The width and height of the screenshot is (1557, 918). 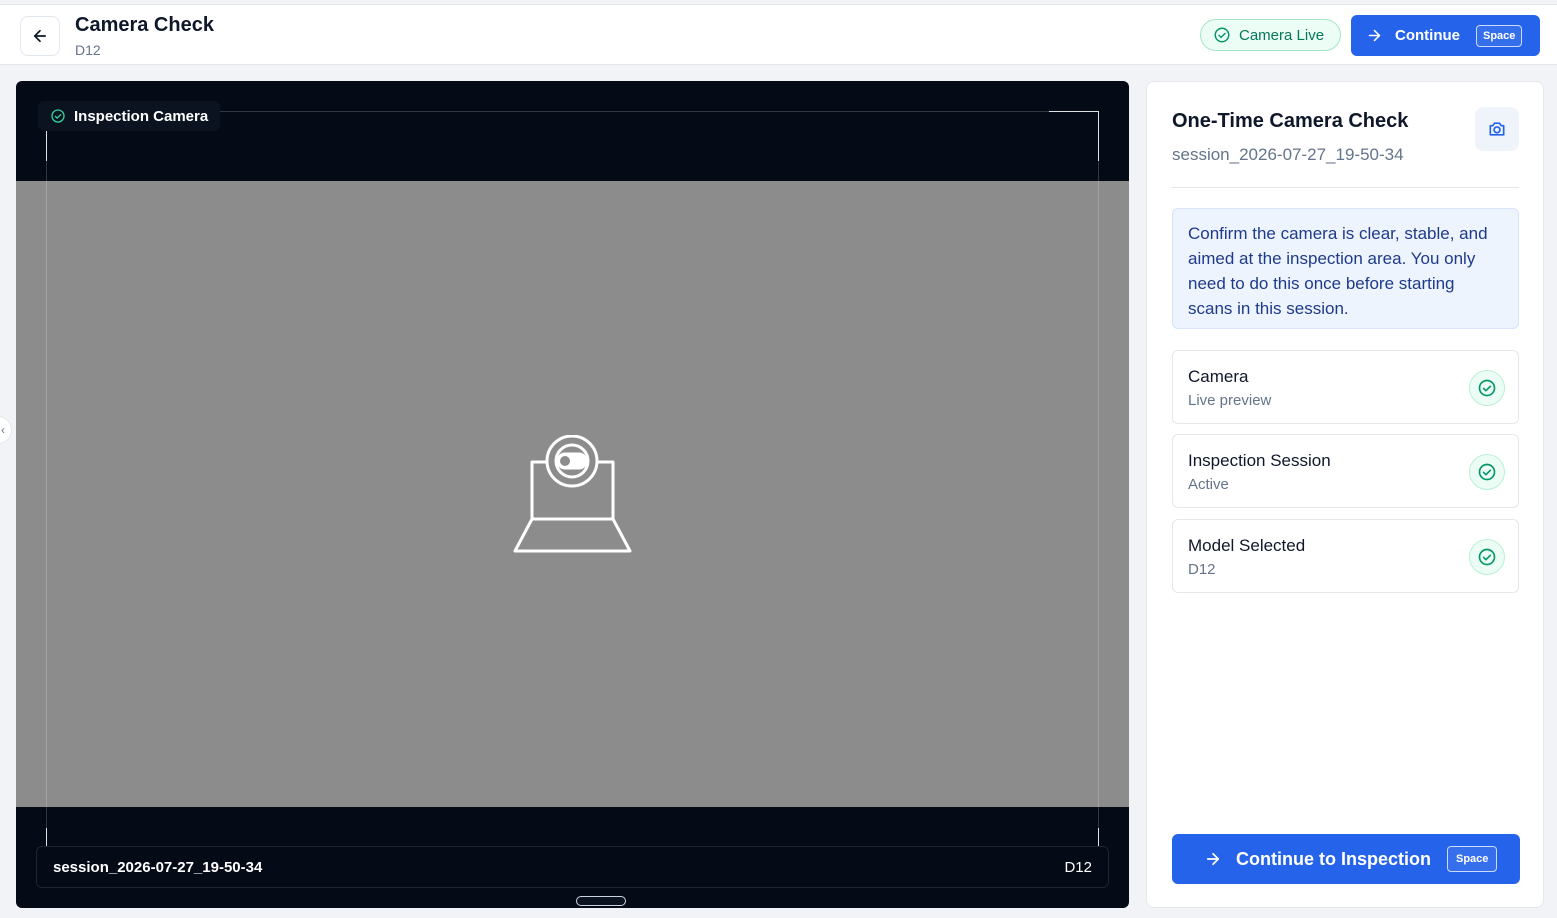 I want to click on check-card-session: Inspection Session Active, so click(x=1345, y=471).